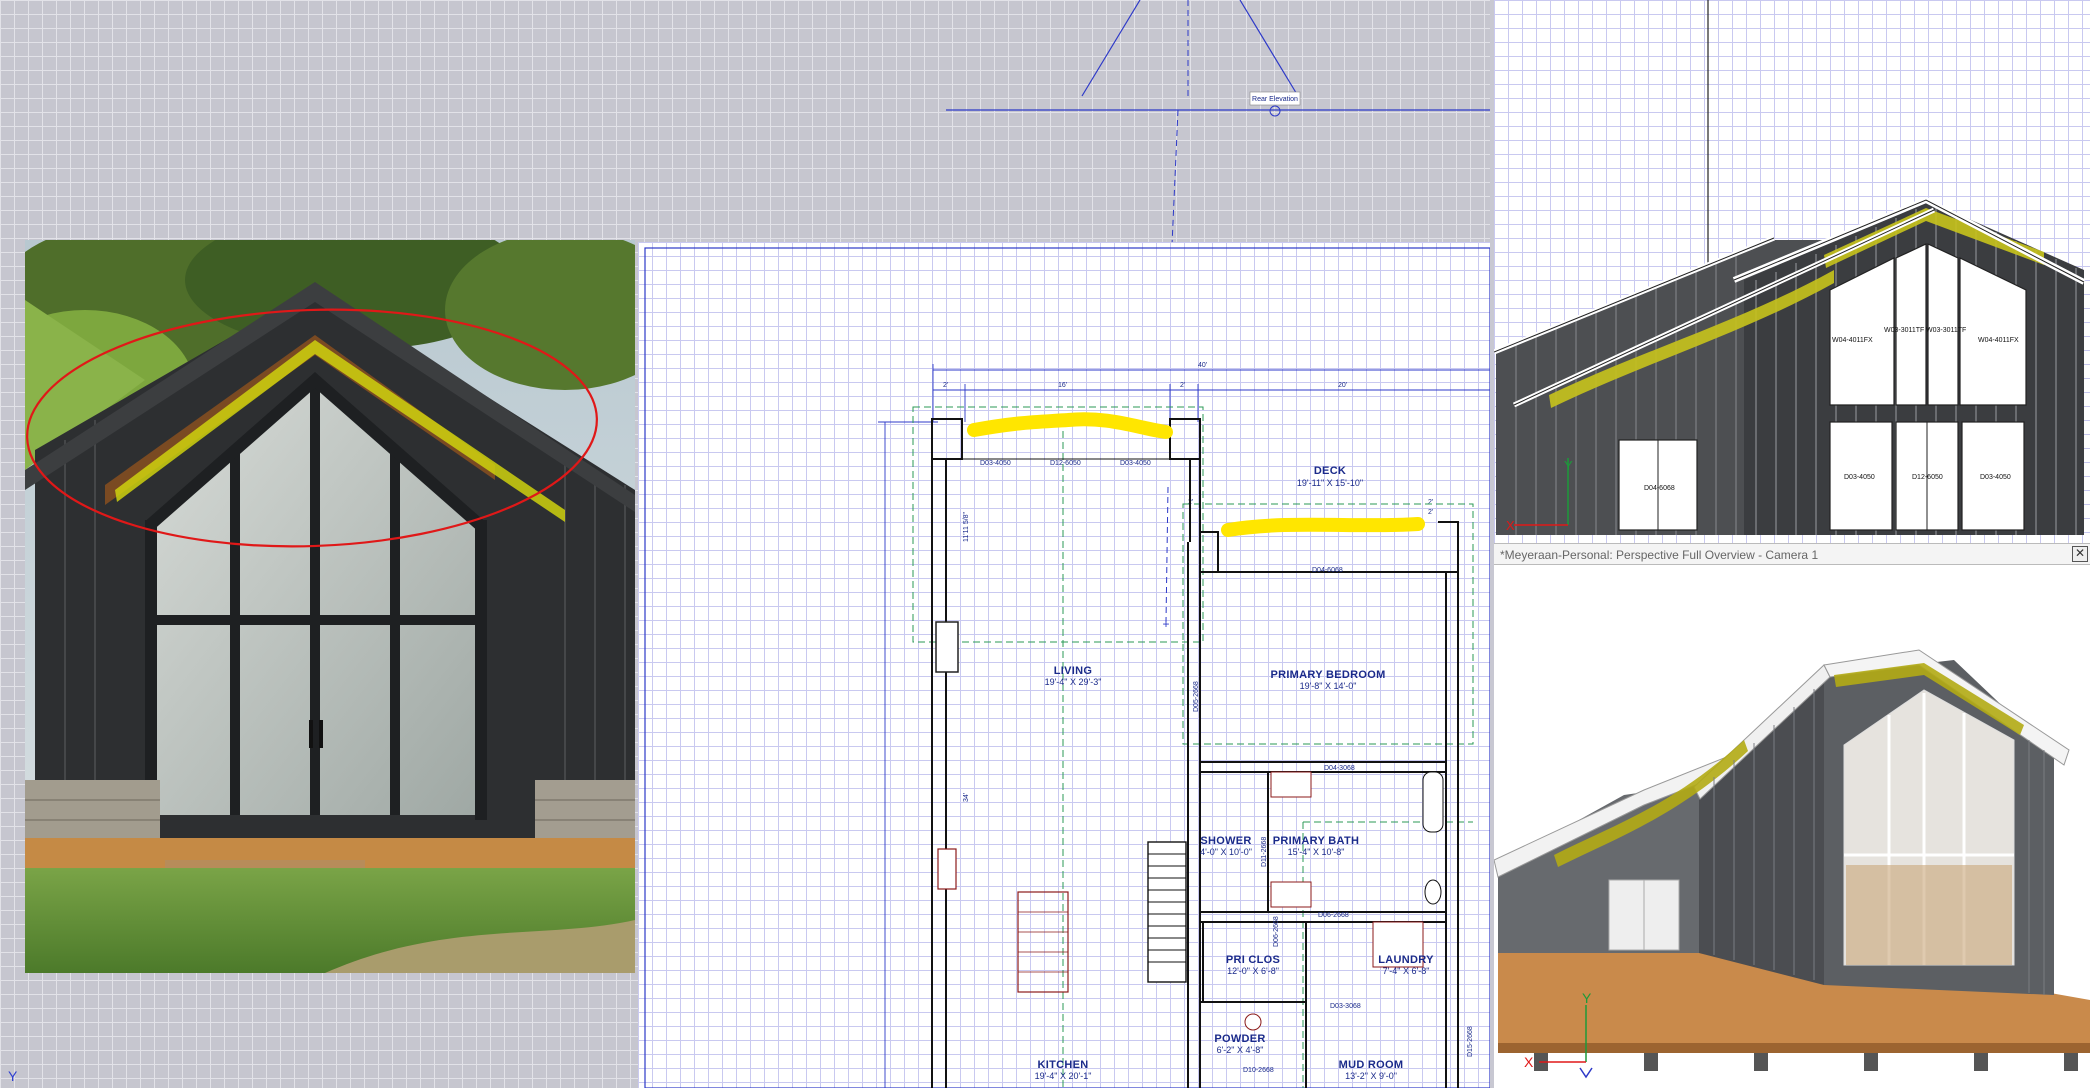 This screenshot has width=2090, height=1088. What do you see at coordinates (1073, 682) in the screenshot?
I see `room-living-dim: 19'-4" X 29'-3"` at bounding box center [1073, 682].